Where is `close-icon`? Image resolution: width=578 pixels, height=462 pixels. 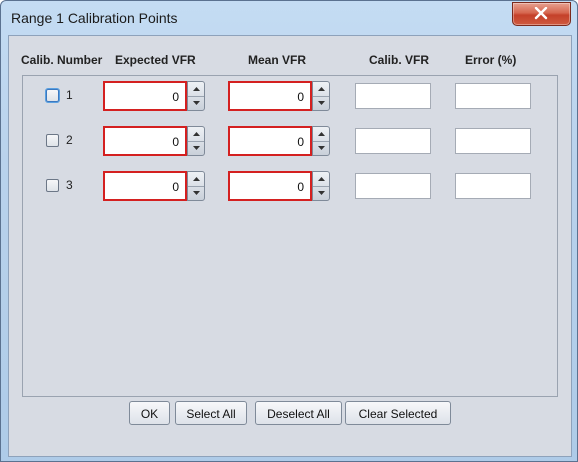
close-icon is located at coordinates (541, 13).